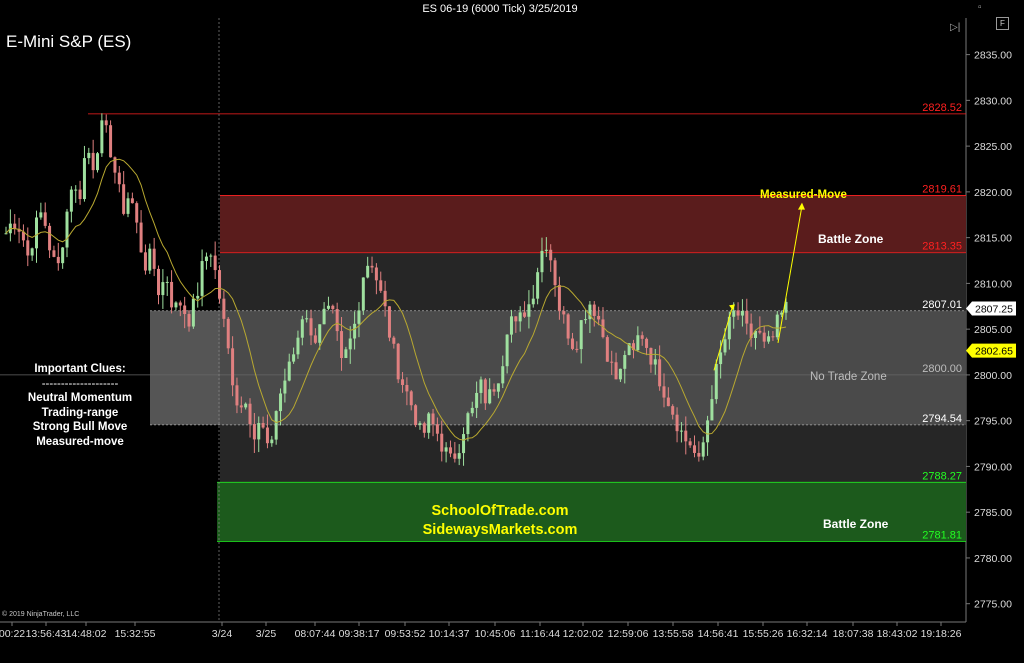 The image size is (1024, 663). Describe the element at coordinates (993, 101) in the screenshot. I see `y-tick-label: 2830.00` at that location.